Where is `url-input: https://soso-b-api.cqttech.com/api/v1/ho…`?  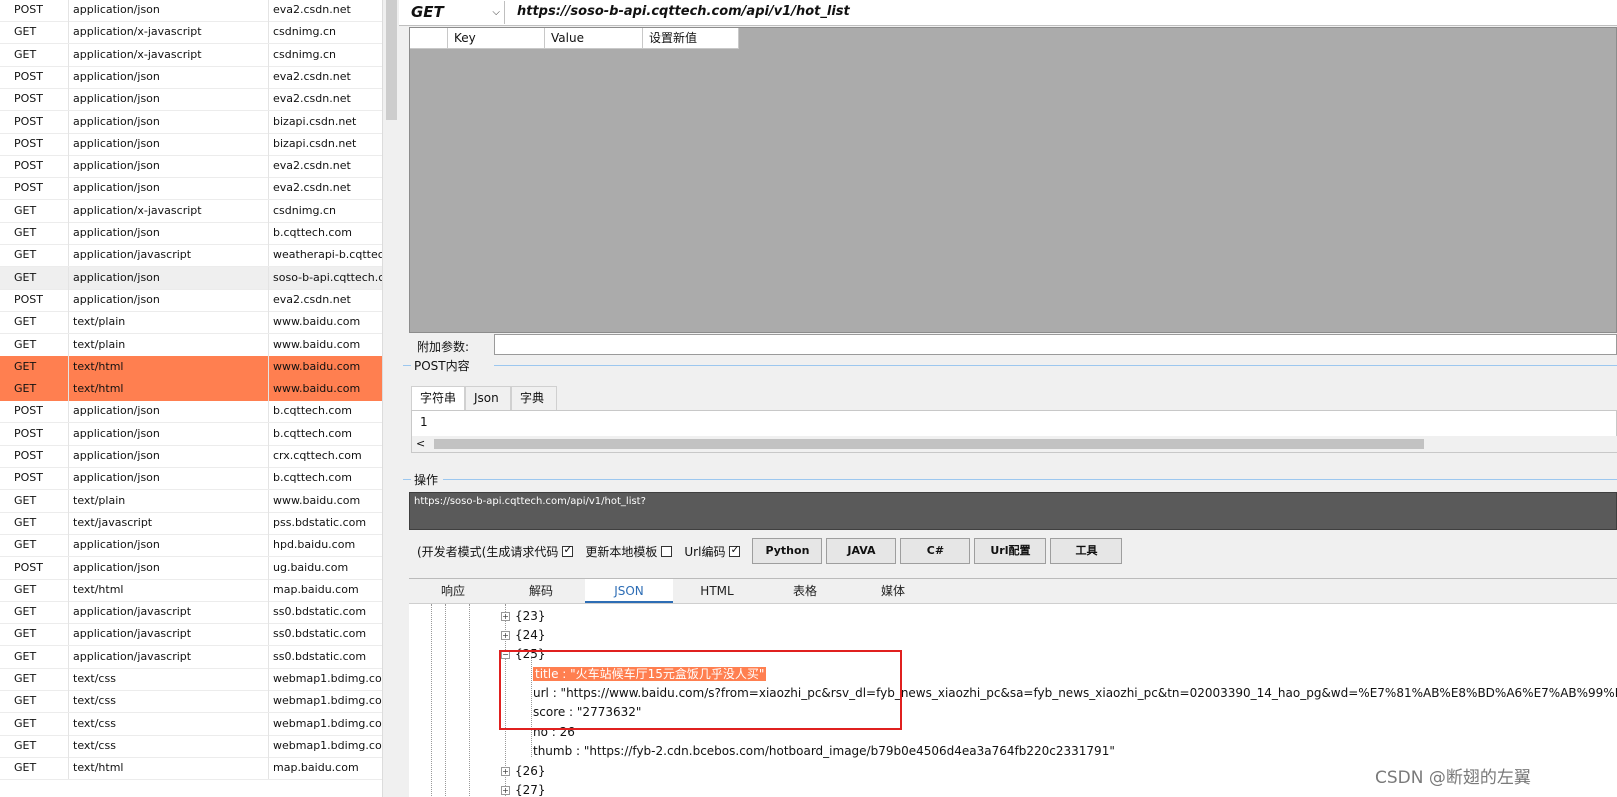 url-input: https://soso-b-api.cqttech.com/api/v1/ho… is located at coordinates (1062, 12).